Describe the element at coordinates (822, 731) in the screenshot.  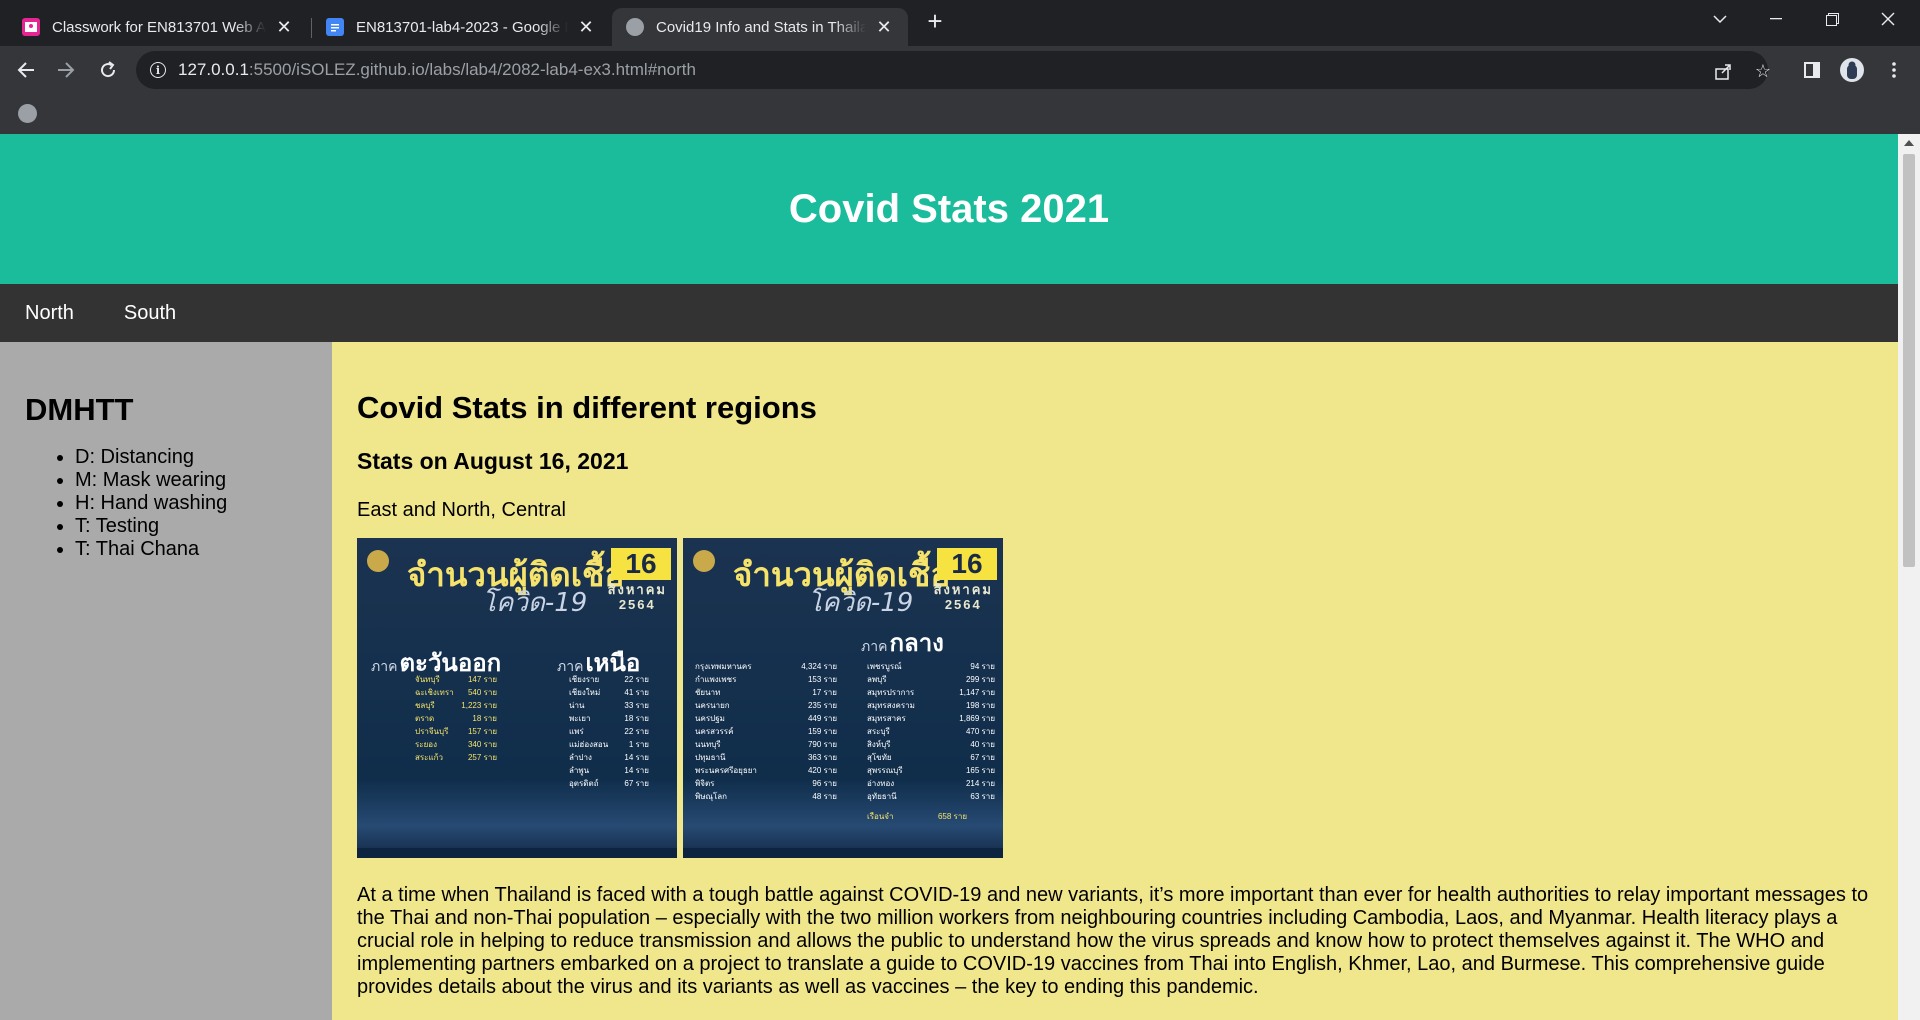
I see `case-count: 159 ราย` at that location.